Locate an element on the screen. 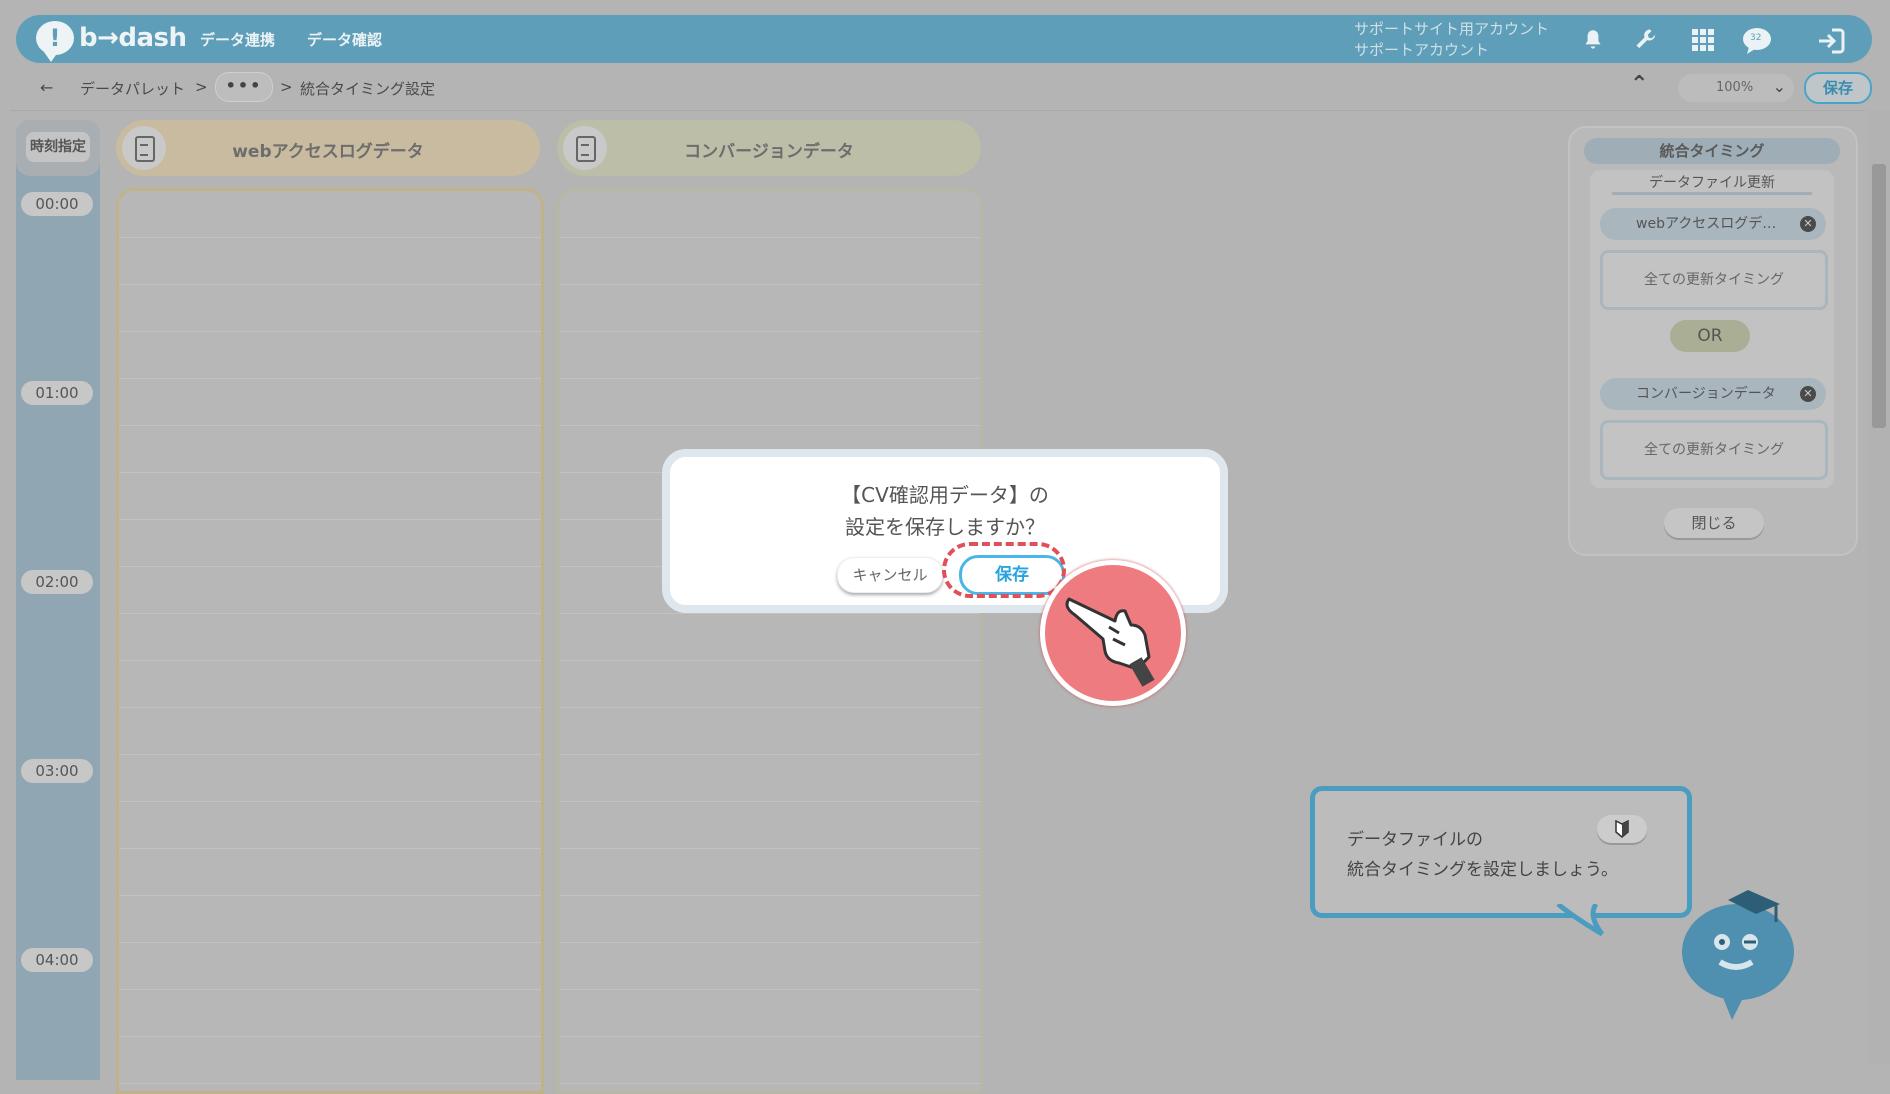  timing-source-tag: コンバージョンデータ ✕ is located at coordinates (1713, 394).